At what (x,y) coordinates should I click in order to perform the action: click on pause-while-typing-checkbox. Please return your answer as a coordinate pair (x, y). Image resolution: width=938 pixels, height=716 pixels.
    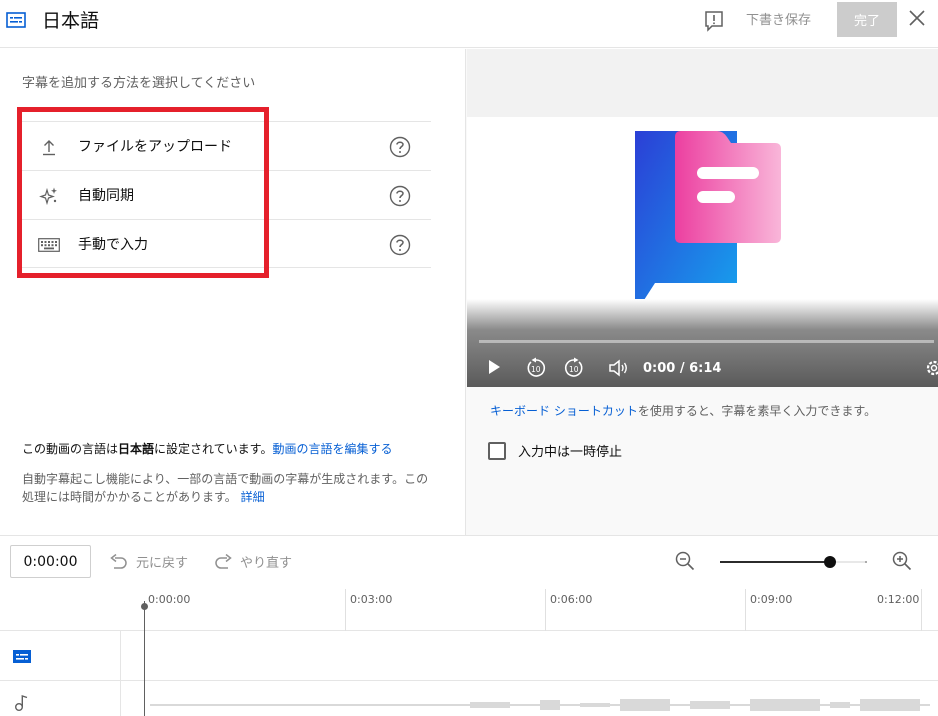
    Looking at the image, I should click on (497, 450).